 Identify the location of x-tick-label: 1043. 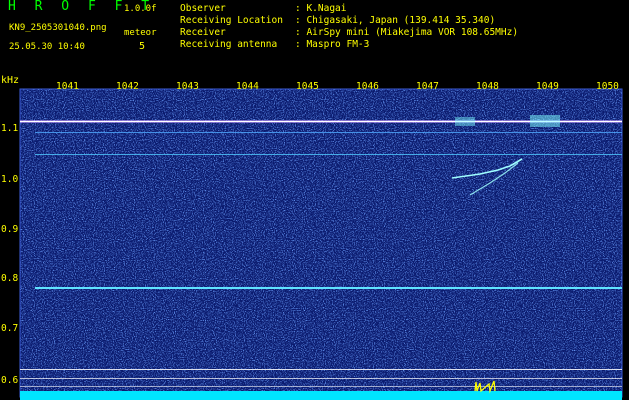
(187, 86).